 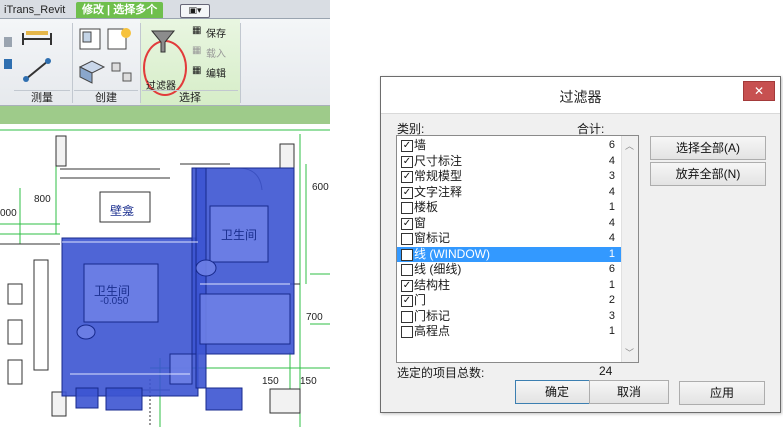 What do you see at coordinates (122, 72) in the screenshot?
I see `create-parts-icon` at bounding box center [122, 72].